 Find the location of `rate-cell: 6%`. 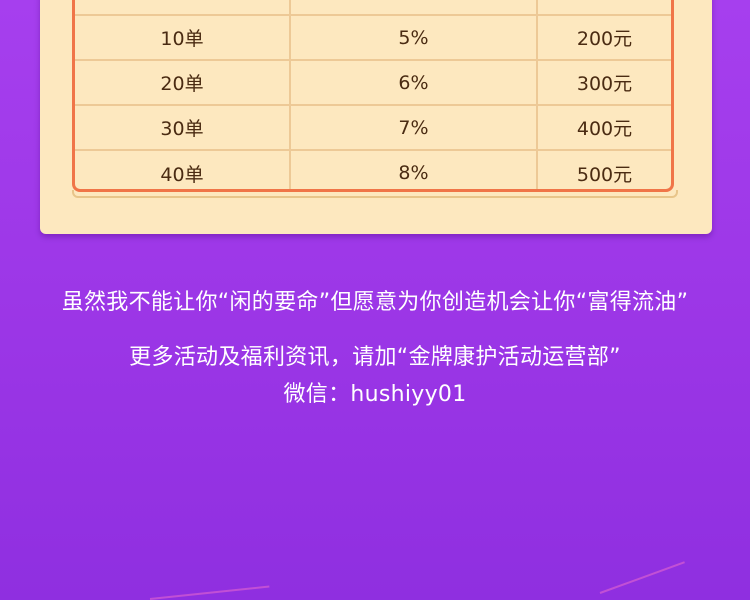

rate-cell: 6% is located at coordinates (414, 83).